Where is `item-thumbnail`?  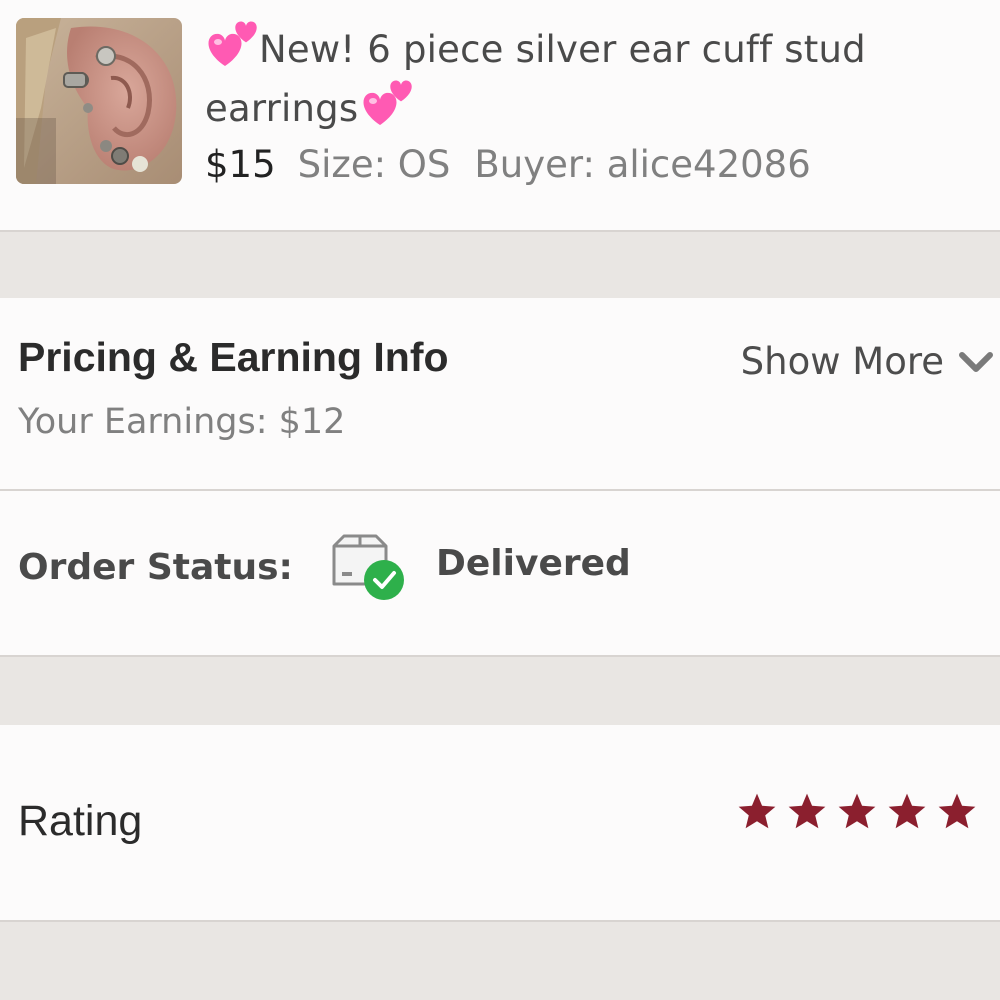
item-thumbnail is located at coordinates (99, 101).